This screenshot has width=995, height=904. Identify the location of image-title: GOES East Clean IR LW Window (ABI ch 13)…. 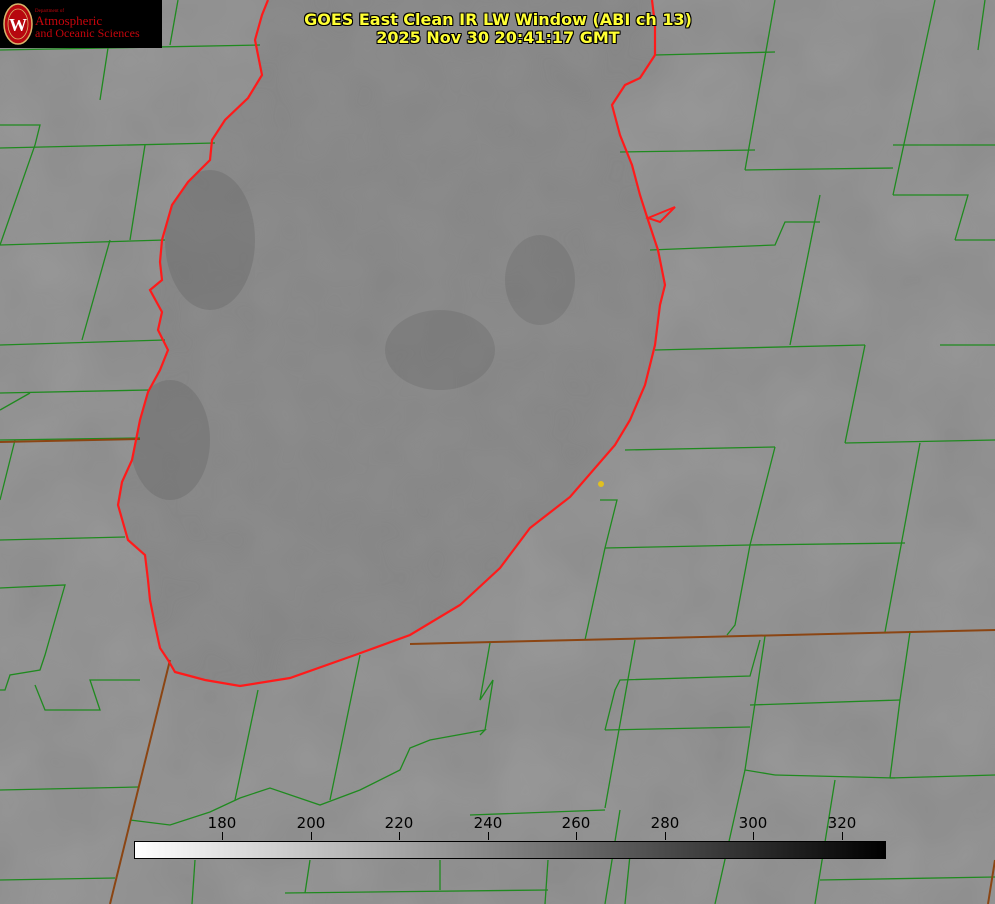
(498, 29).